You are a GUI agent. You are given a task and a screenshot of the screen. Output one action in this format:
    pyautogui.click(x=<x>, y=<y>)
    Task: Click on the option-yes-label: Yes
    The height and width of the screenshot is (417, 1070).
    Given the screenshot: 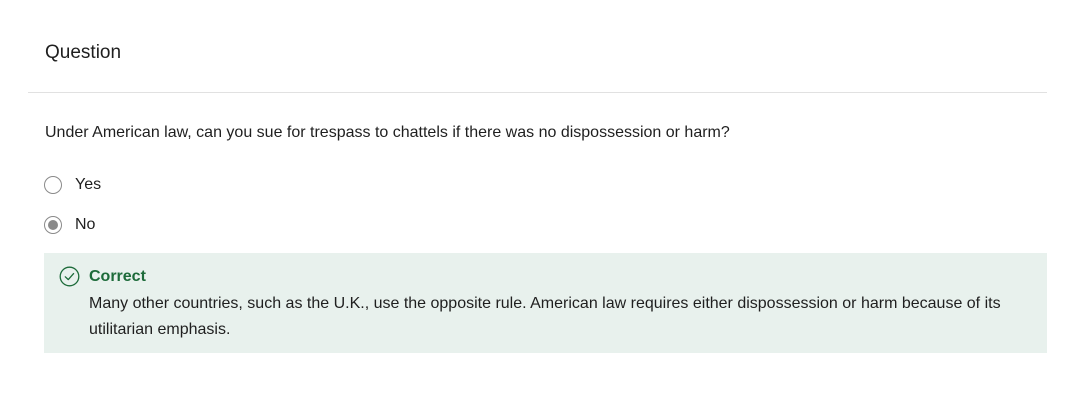 What is the action you would take?
    pyautogui.click(x=88, y=184)
    